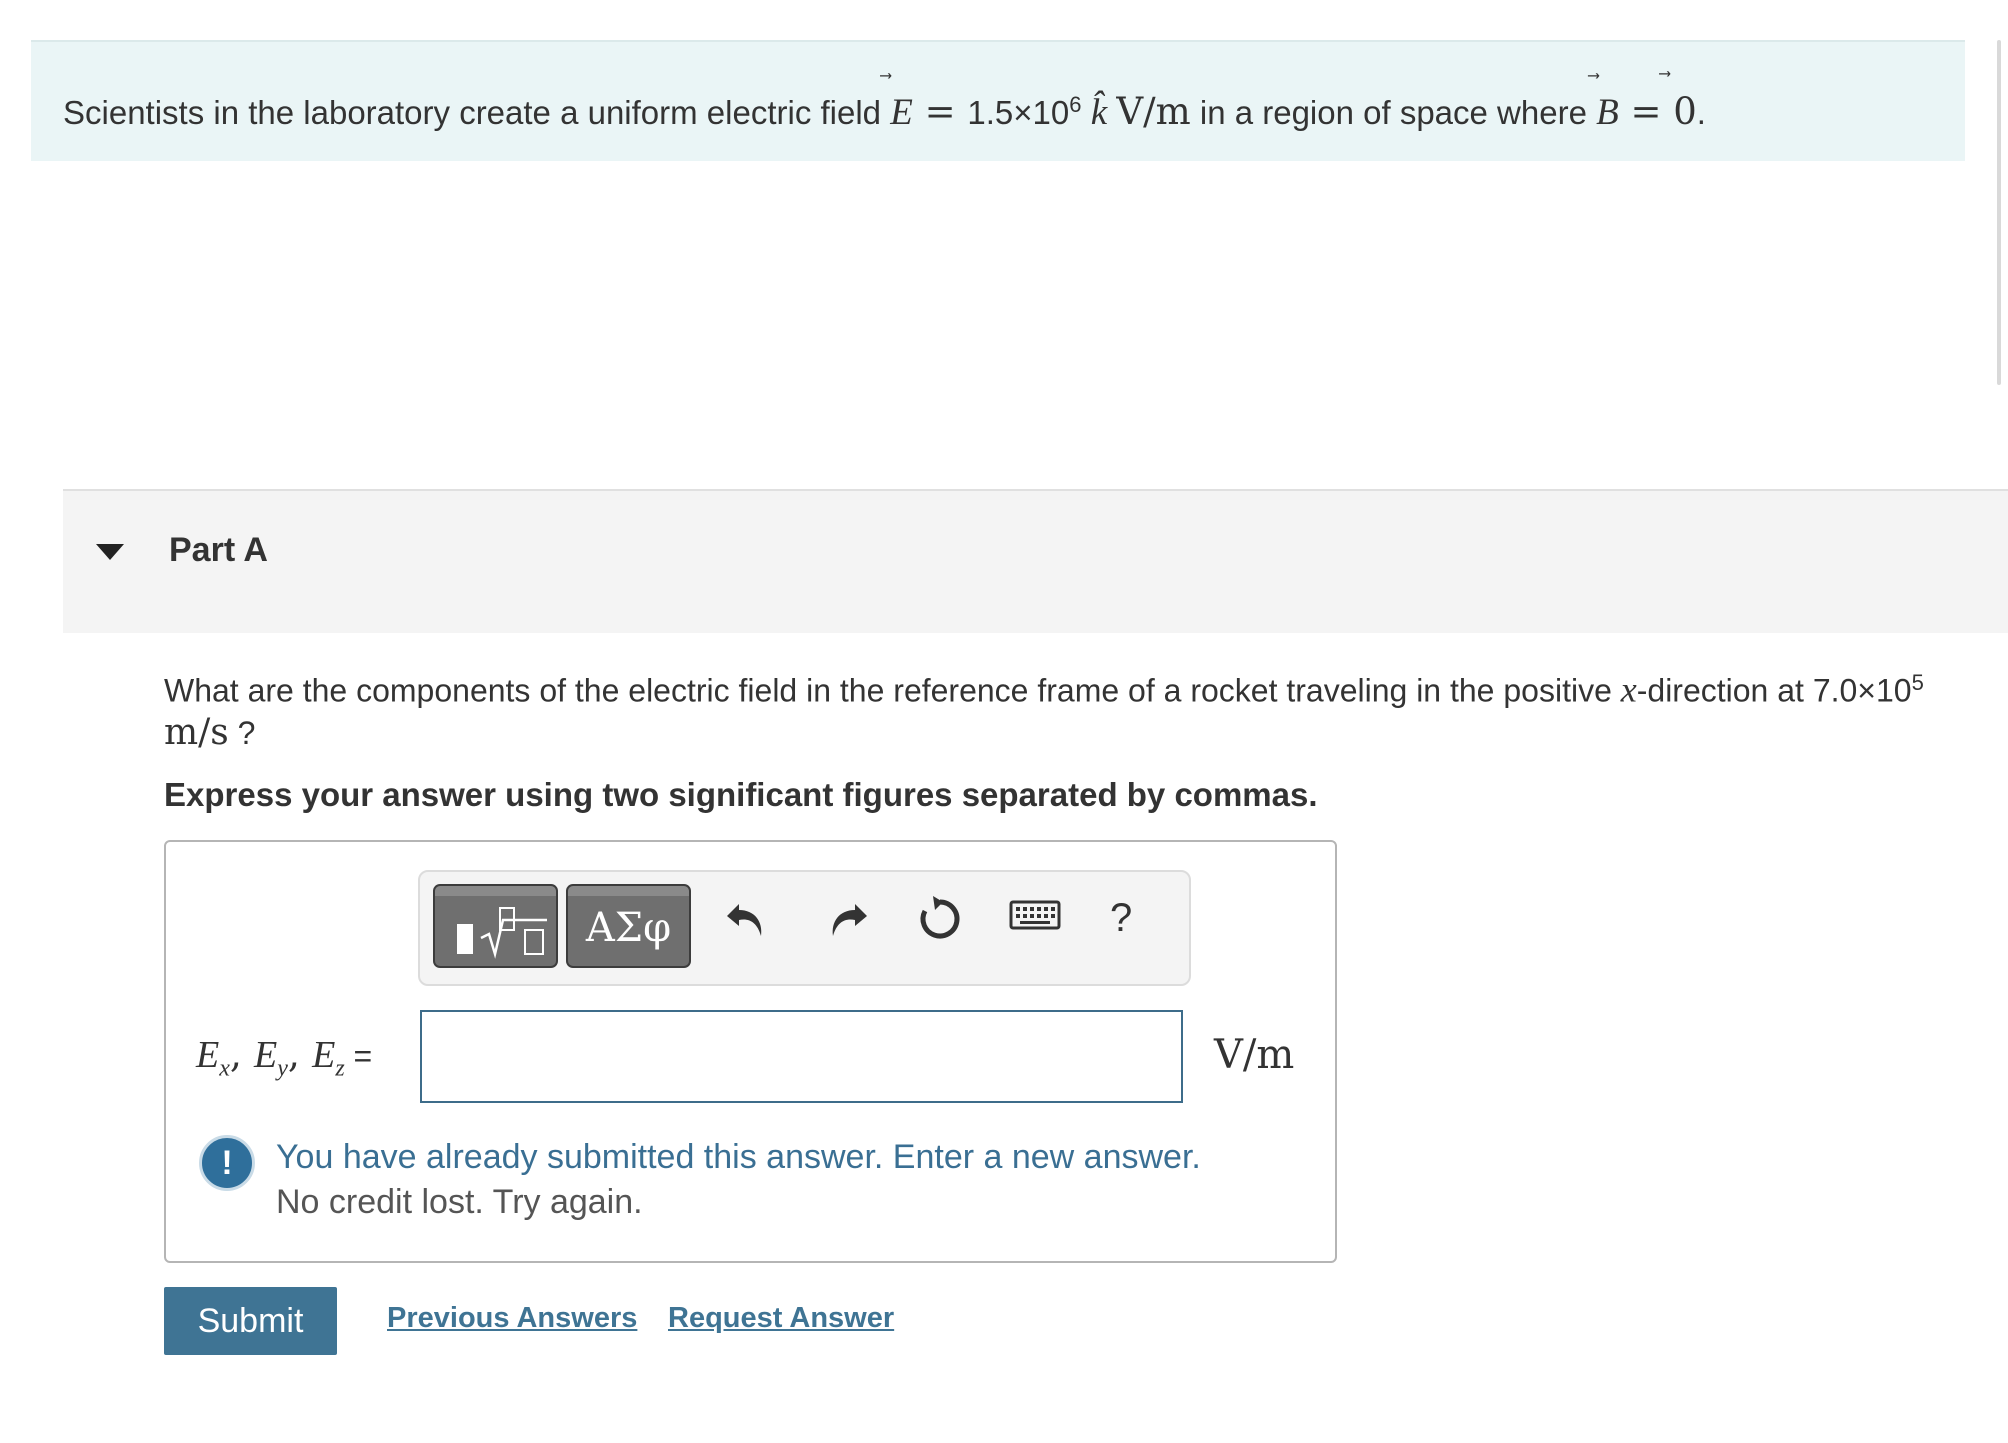  I want to click on templates-sqrt-icon, so click(495, 938).